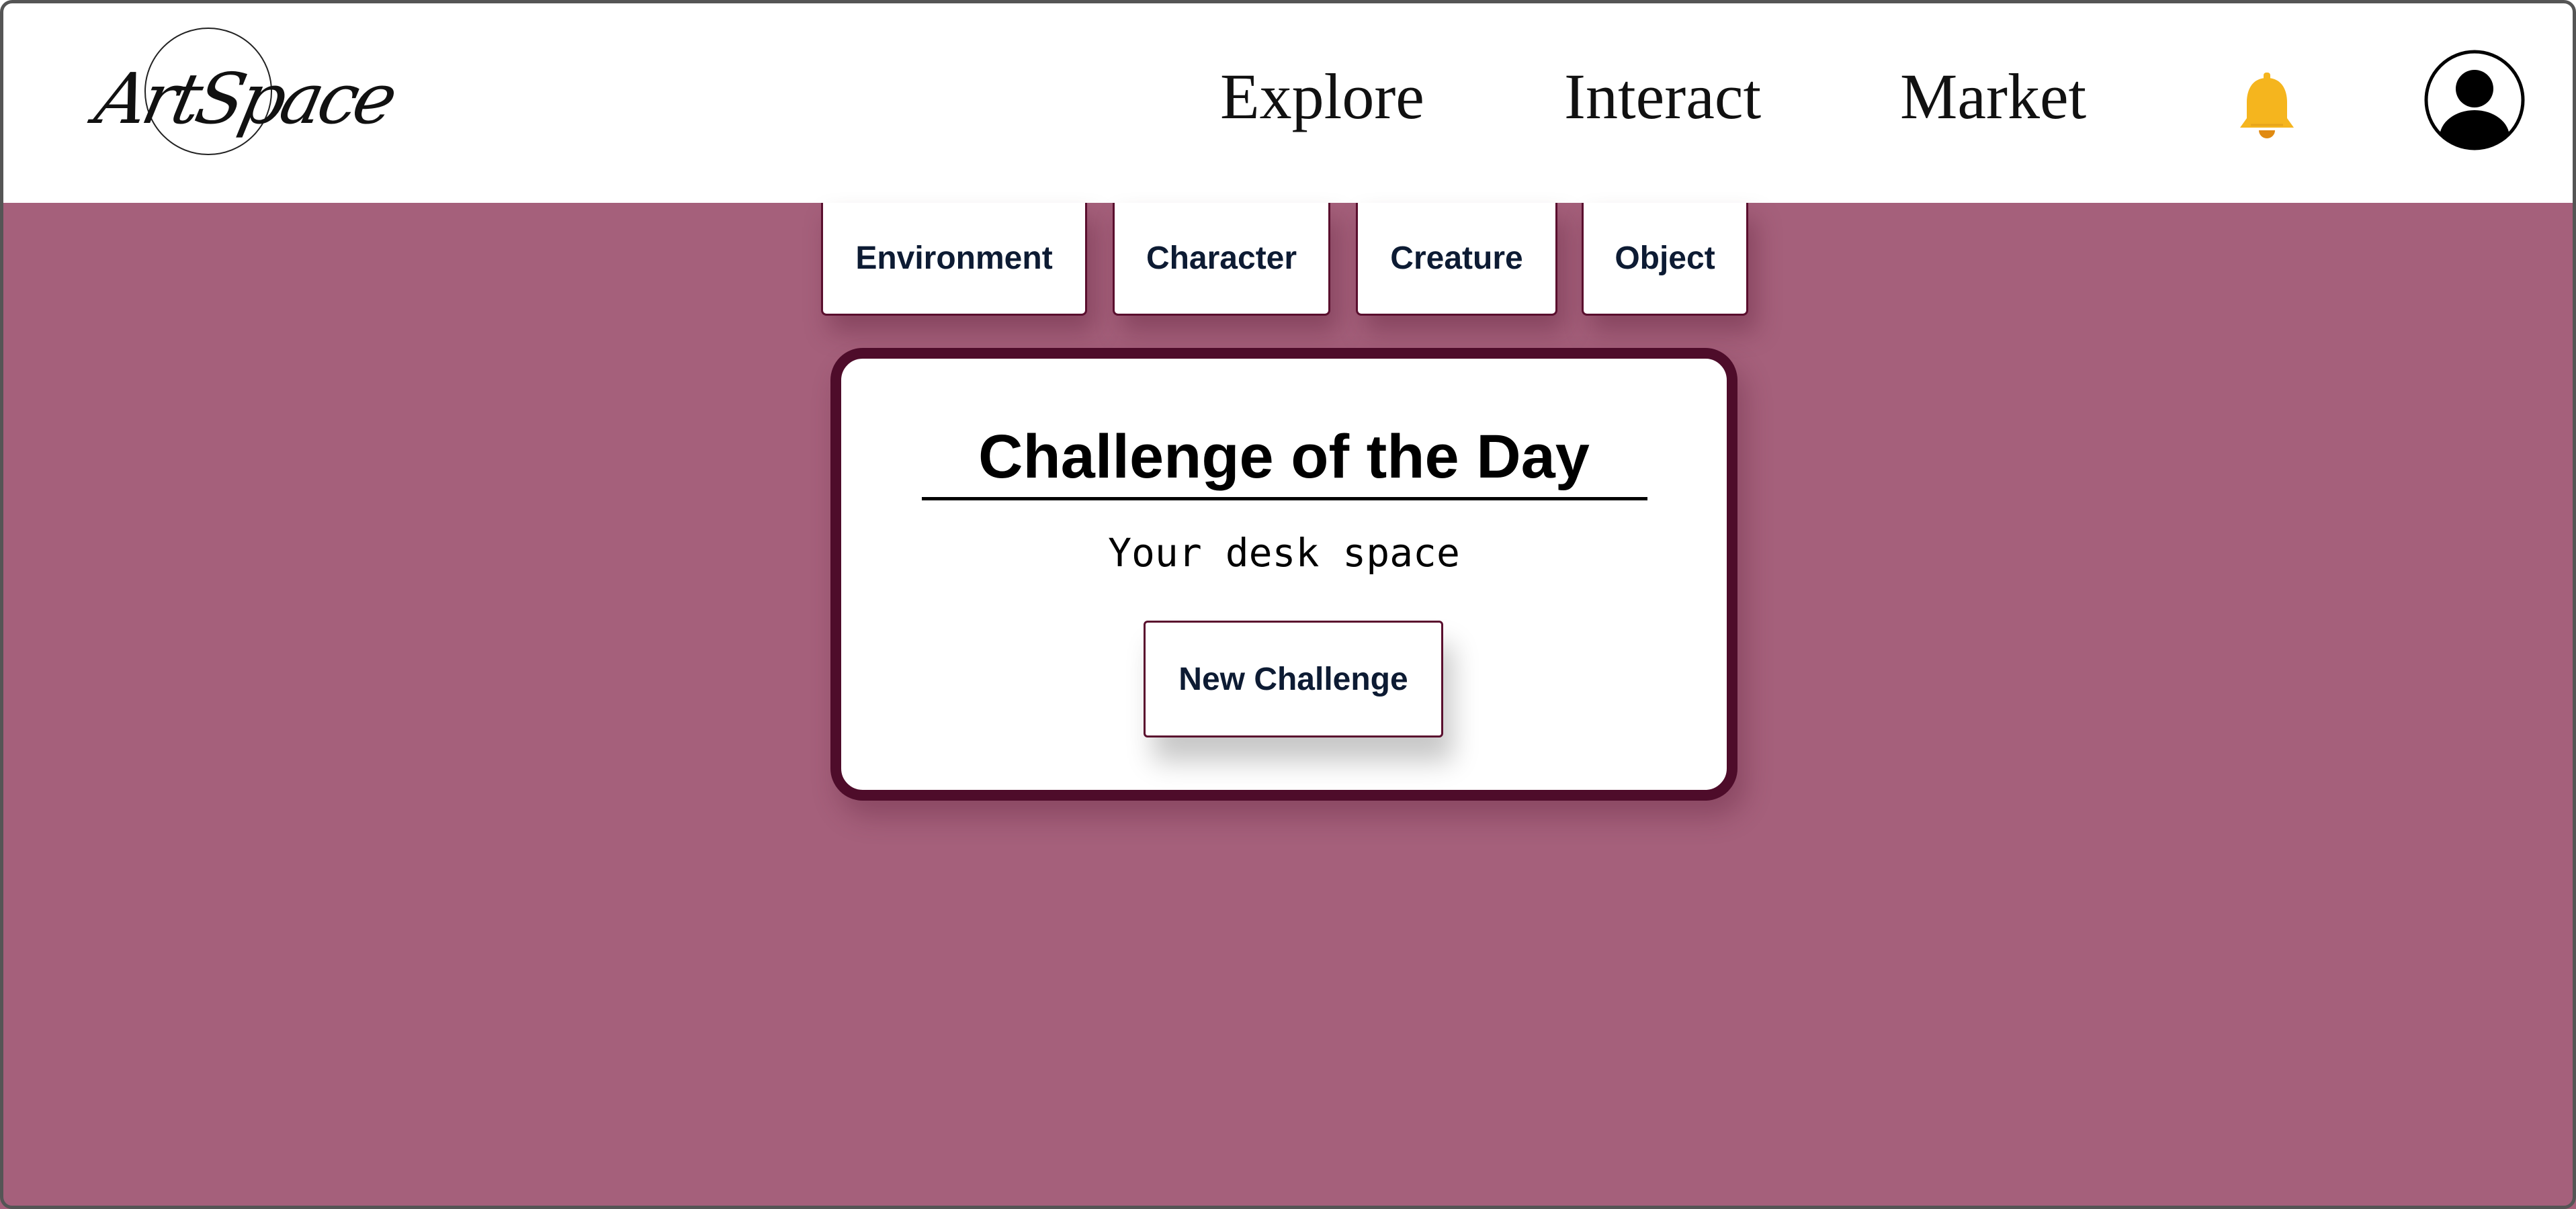  What do you see at coordinates (1662, 96) in the screenshot?
I see `nav-interact: Interact` at bounding box center [1662, 96].